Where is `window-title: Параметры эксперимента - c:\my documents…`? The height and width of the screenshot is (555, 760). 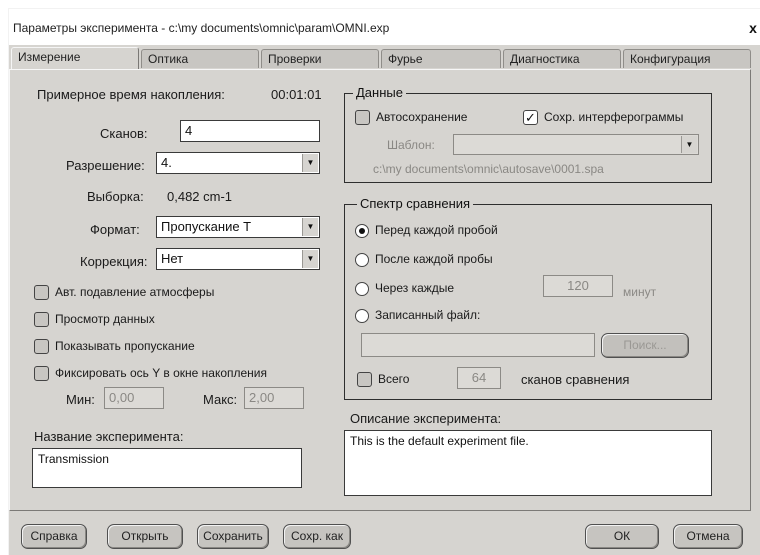 window-title: Параметры эксперимента - c:\my documents… is located at coordinates (201, 28).